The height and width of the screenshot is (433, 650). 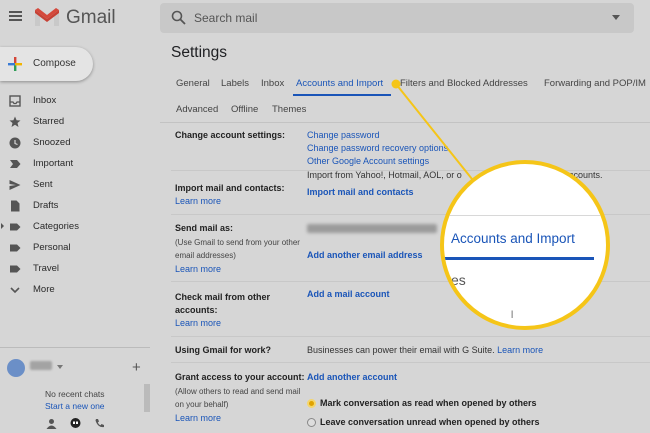 I want to click on zoom-tick-text: l, so click(x=512, y=315).